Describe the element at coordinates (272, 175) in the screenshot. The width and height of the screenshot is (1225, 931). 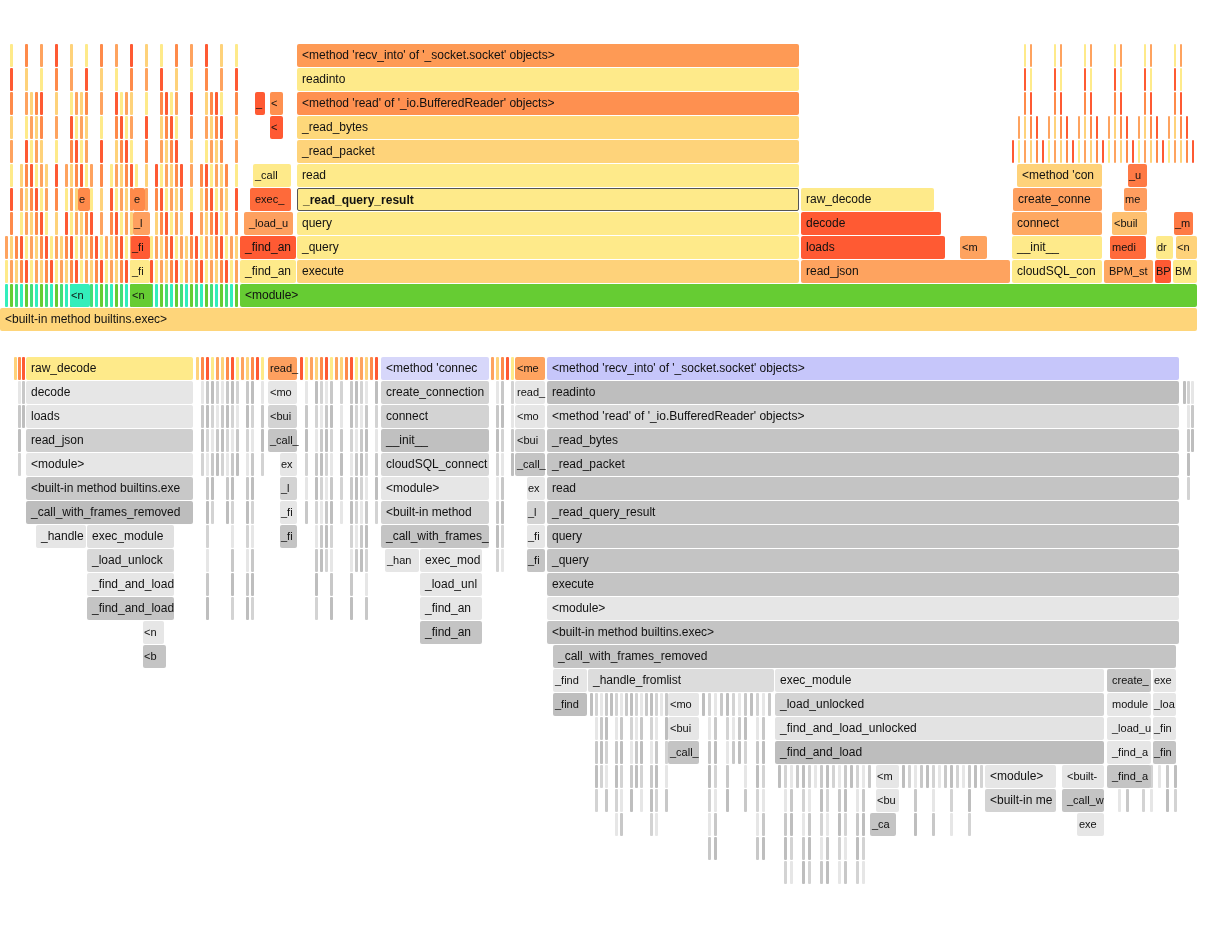
I see `stack-frame: _call` at that location.